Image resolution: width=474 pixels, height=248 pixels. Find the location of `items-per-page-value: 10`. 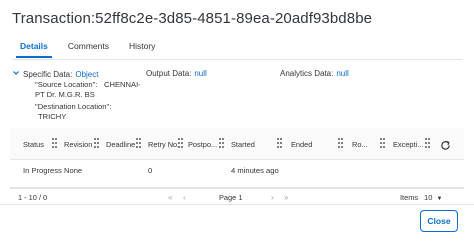

items-per-page-value: 10 is located at coordinates (428, 197).